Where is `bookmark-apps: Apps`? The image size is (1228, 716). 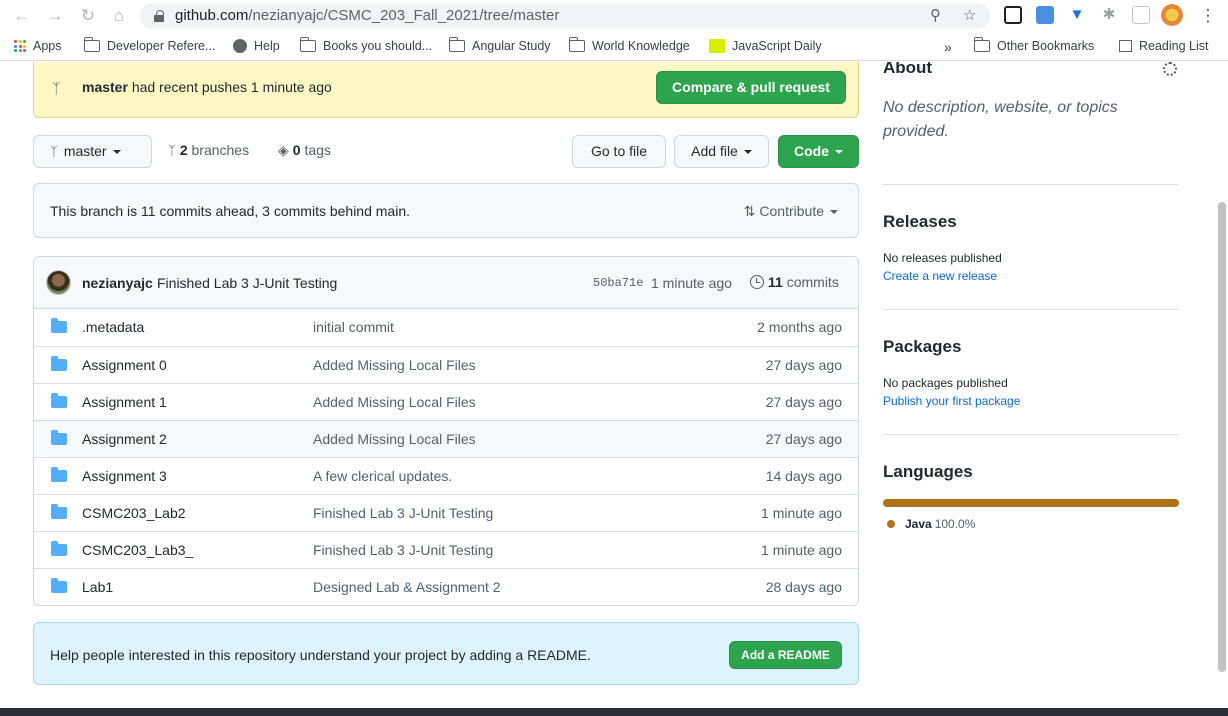 bookmark-apps: Apps is located at coordinates (38, 46).